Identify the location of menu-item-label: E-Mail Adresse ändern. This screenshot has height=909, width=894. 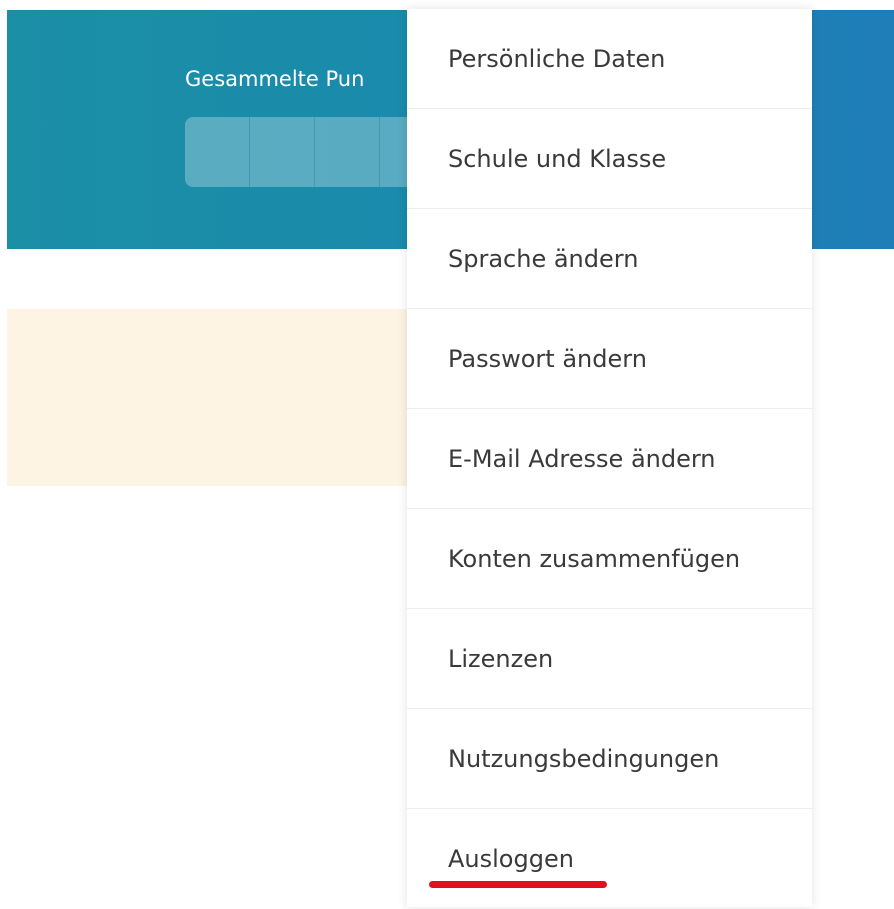
(582, 458).